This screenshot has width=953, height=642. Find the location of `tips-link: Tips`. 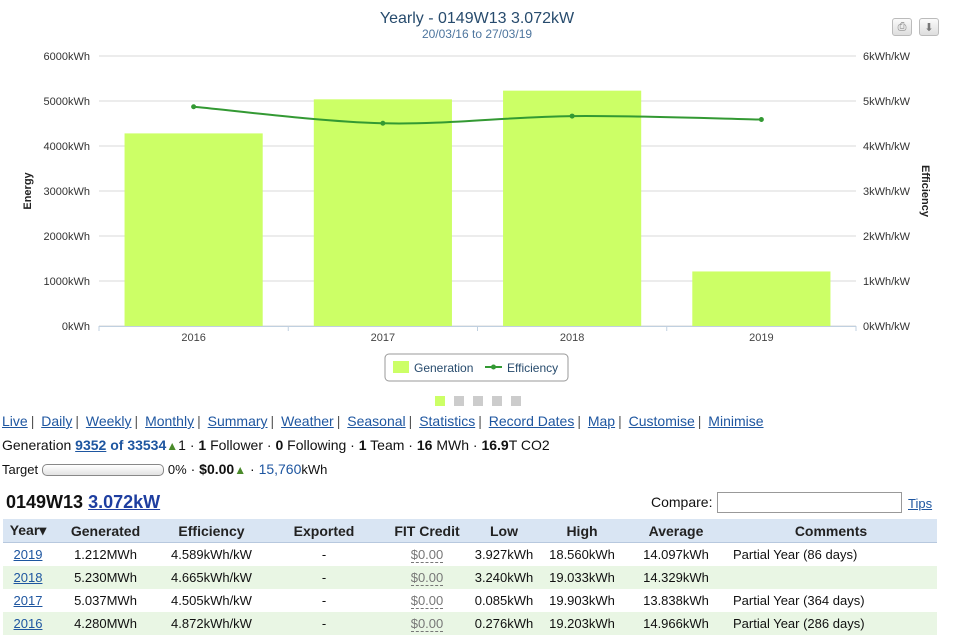

tips-link: Tips is located at coordinates (920, 503).